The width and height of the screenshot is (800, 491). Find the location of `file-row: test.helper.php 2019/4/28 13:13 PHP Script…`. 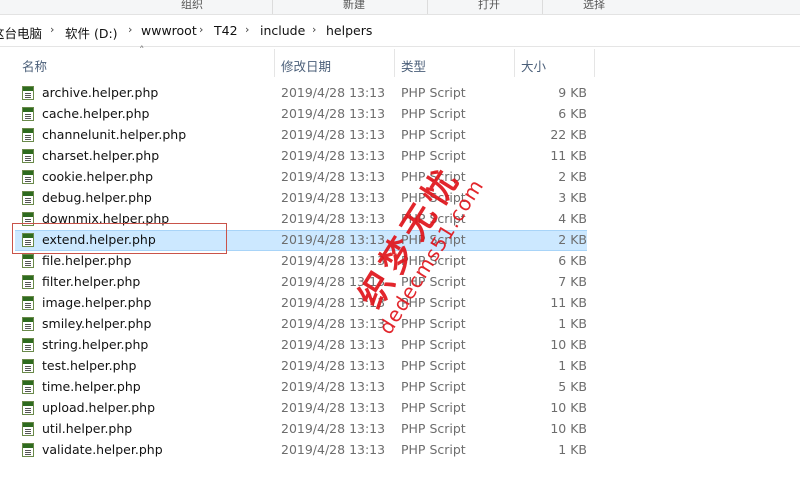

file-row: test.helper.php 2019/4/28 13:13 PHP Script… is located at coordinates (400, 366).